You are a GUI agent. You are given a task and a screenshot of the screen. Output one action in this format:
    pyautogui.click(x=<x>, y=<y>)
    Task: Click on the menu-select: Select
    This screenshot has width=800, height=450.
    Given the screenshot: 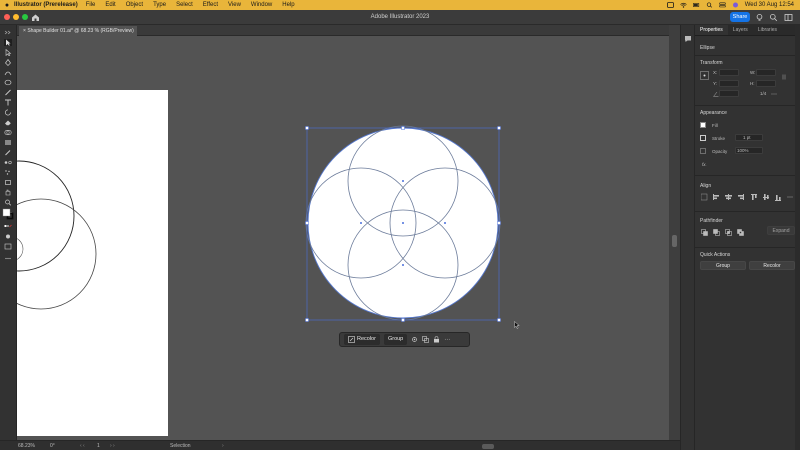 What is the action you would take?
    pyautogui.click(x=184, y=5)
    